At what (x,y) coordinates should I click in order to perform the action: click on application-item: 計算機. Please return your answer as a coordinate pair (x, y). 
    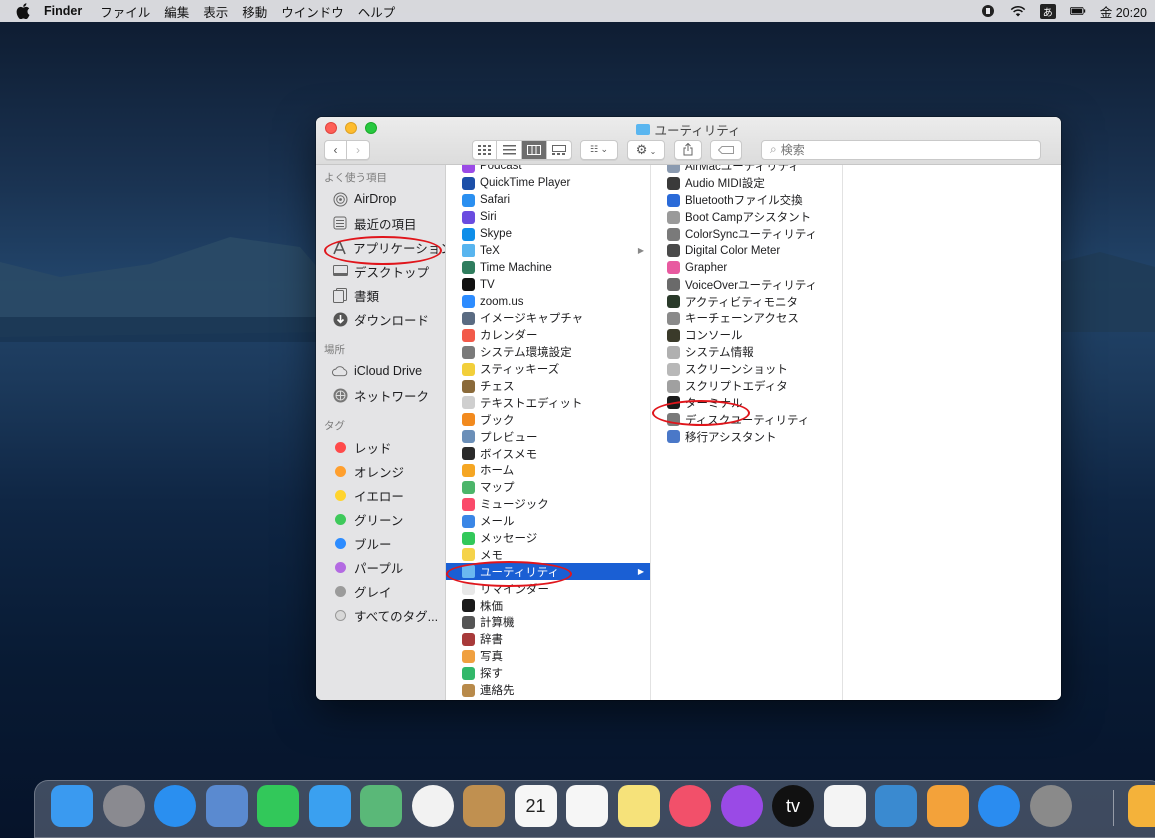
    Looking at the image, I should click on (548, 622).